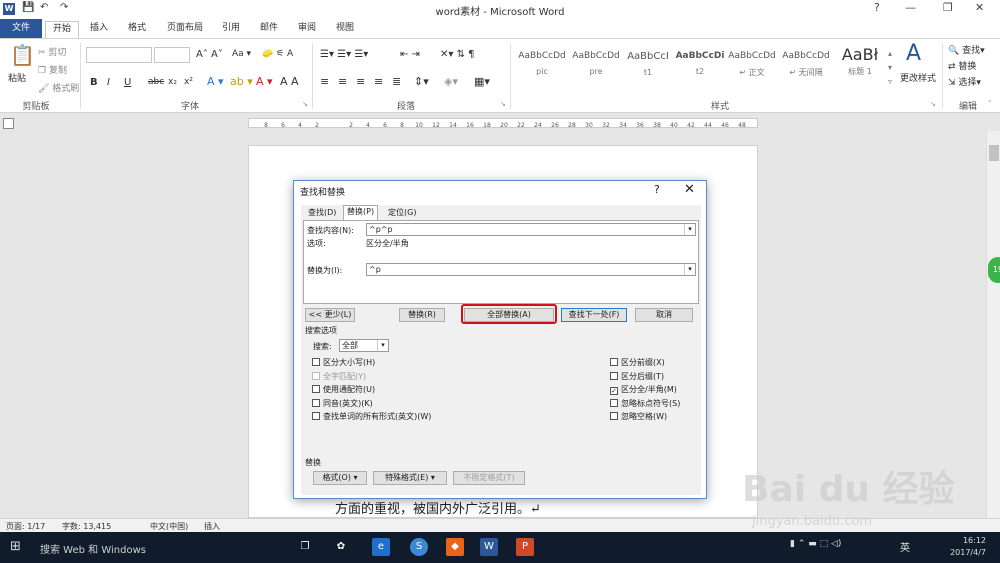 The image size is (1000, 563). I want to click on option-checkbox: 区分前缀(X), so click(637, 362).